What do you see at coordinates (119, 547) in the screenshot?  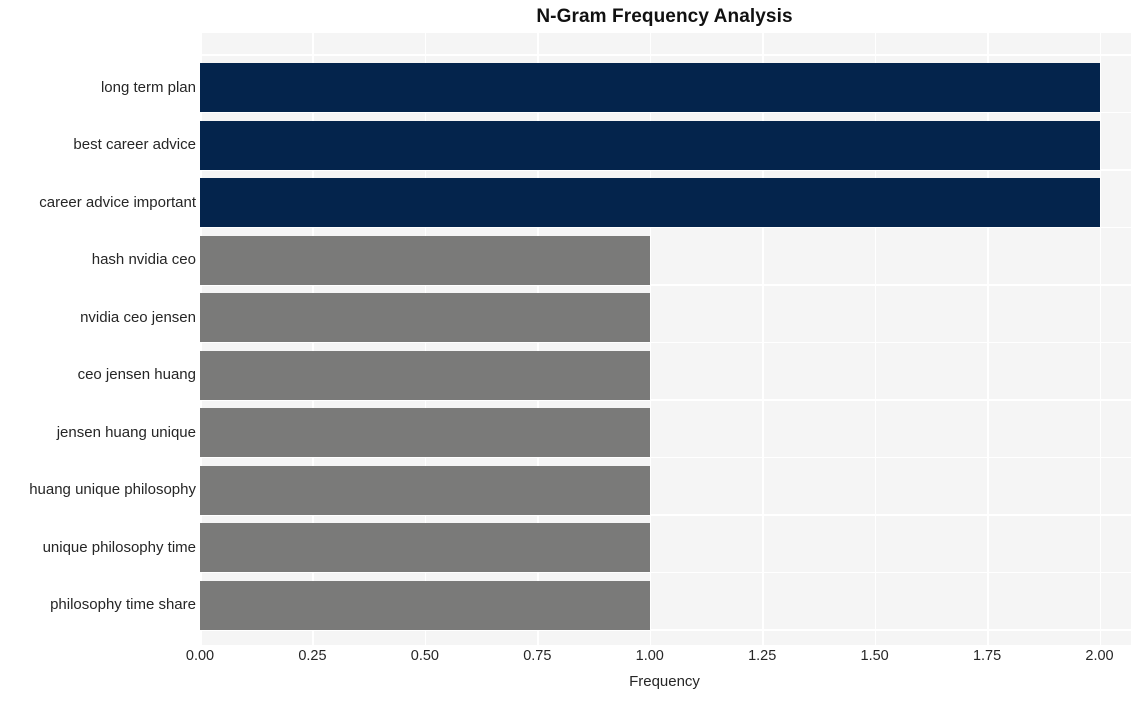 I see `y-axis-tick-label: unique philosophy time` at bounding box center [119, 547].